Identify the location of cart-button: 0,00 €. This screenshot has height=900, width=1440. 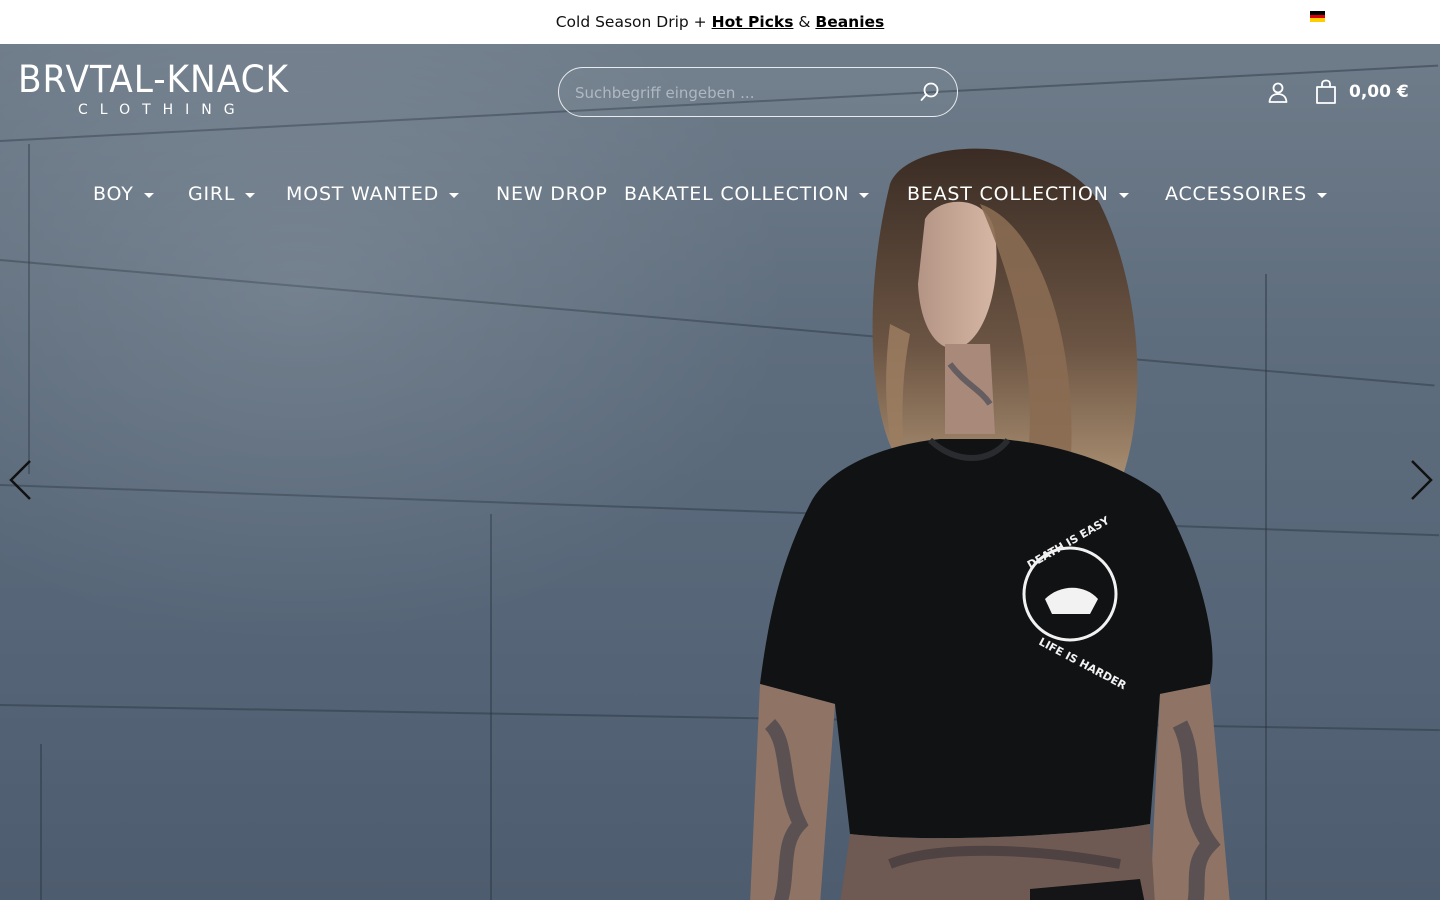
(1361, 92).